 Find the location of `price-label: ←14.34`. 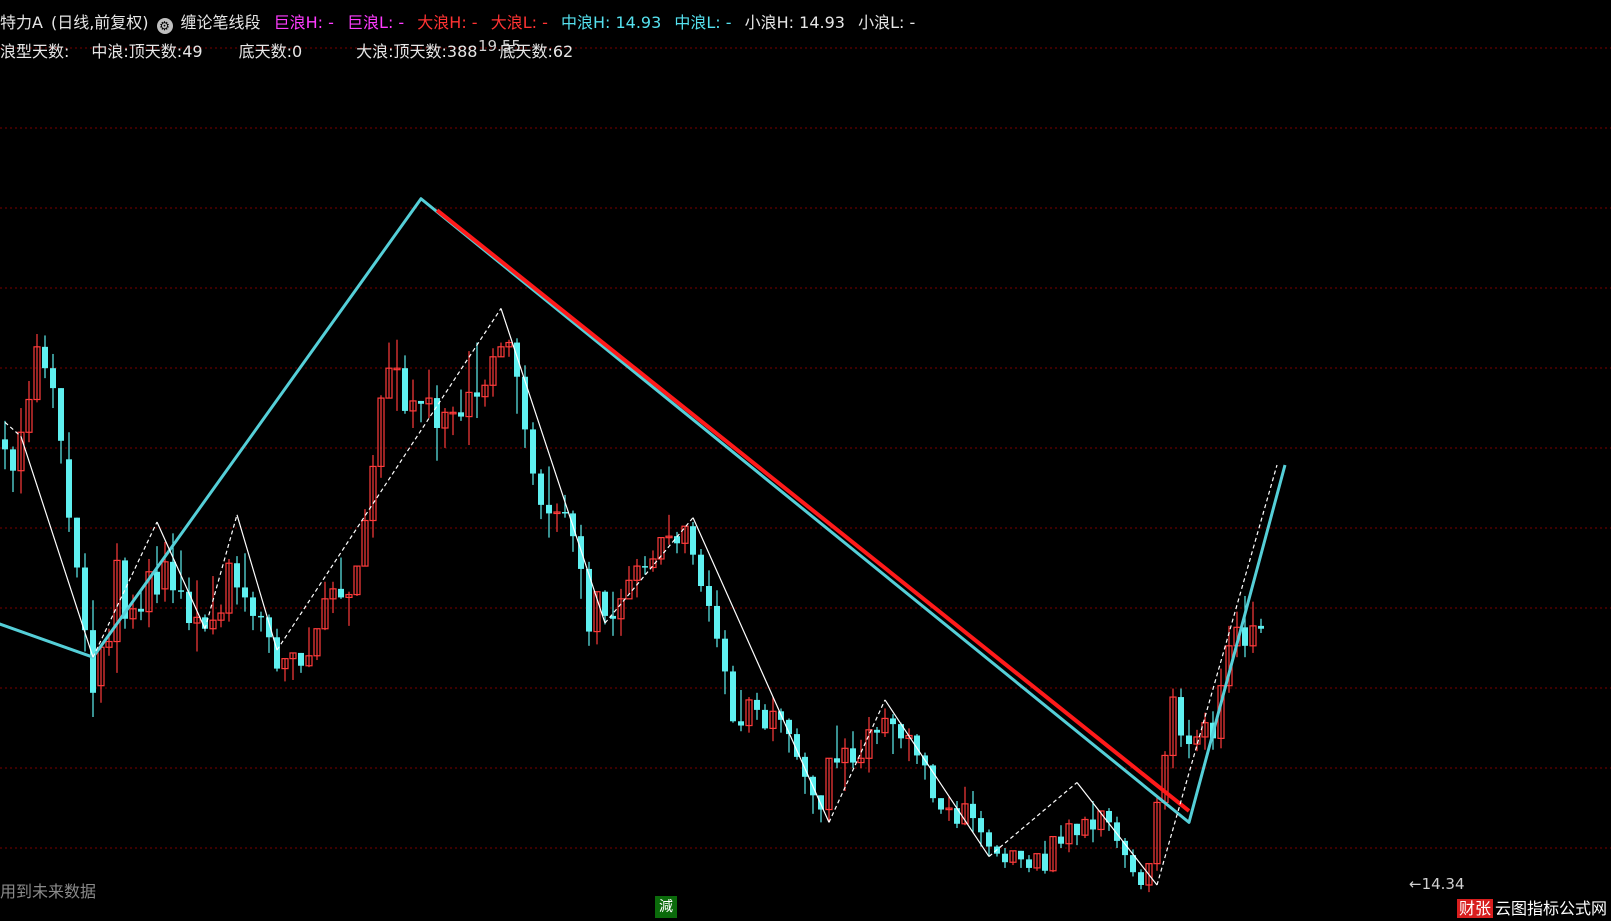

price-label: ←14.34 is located at coordinates (1437, 884).